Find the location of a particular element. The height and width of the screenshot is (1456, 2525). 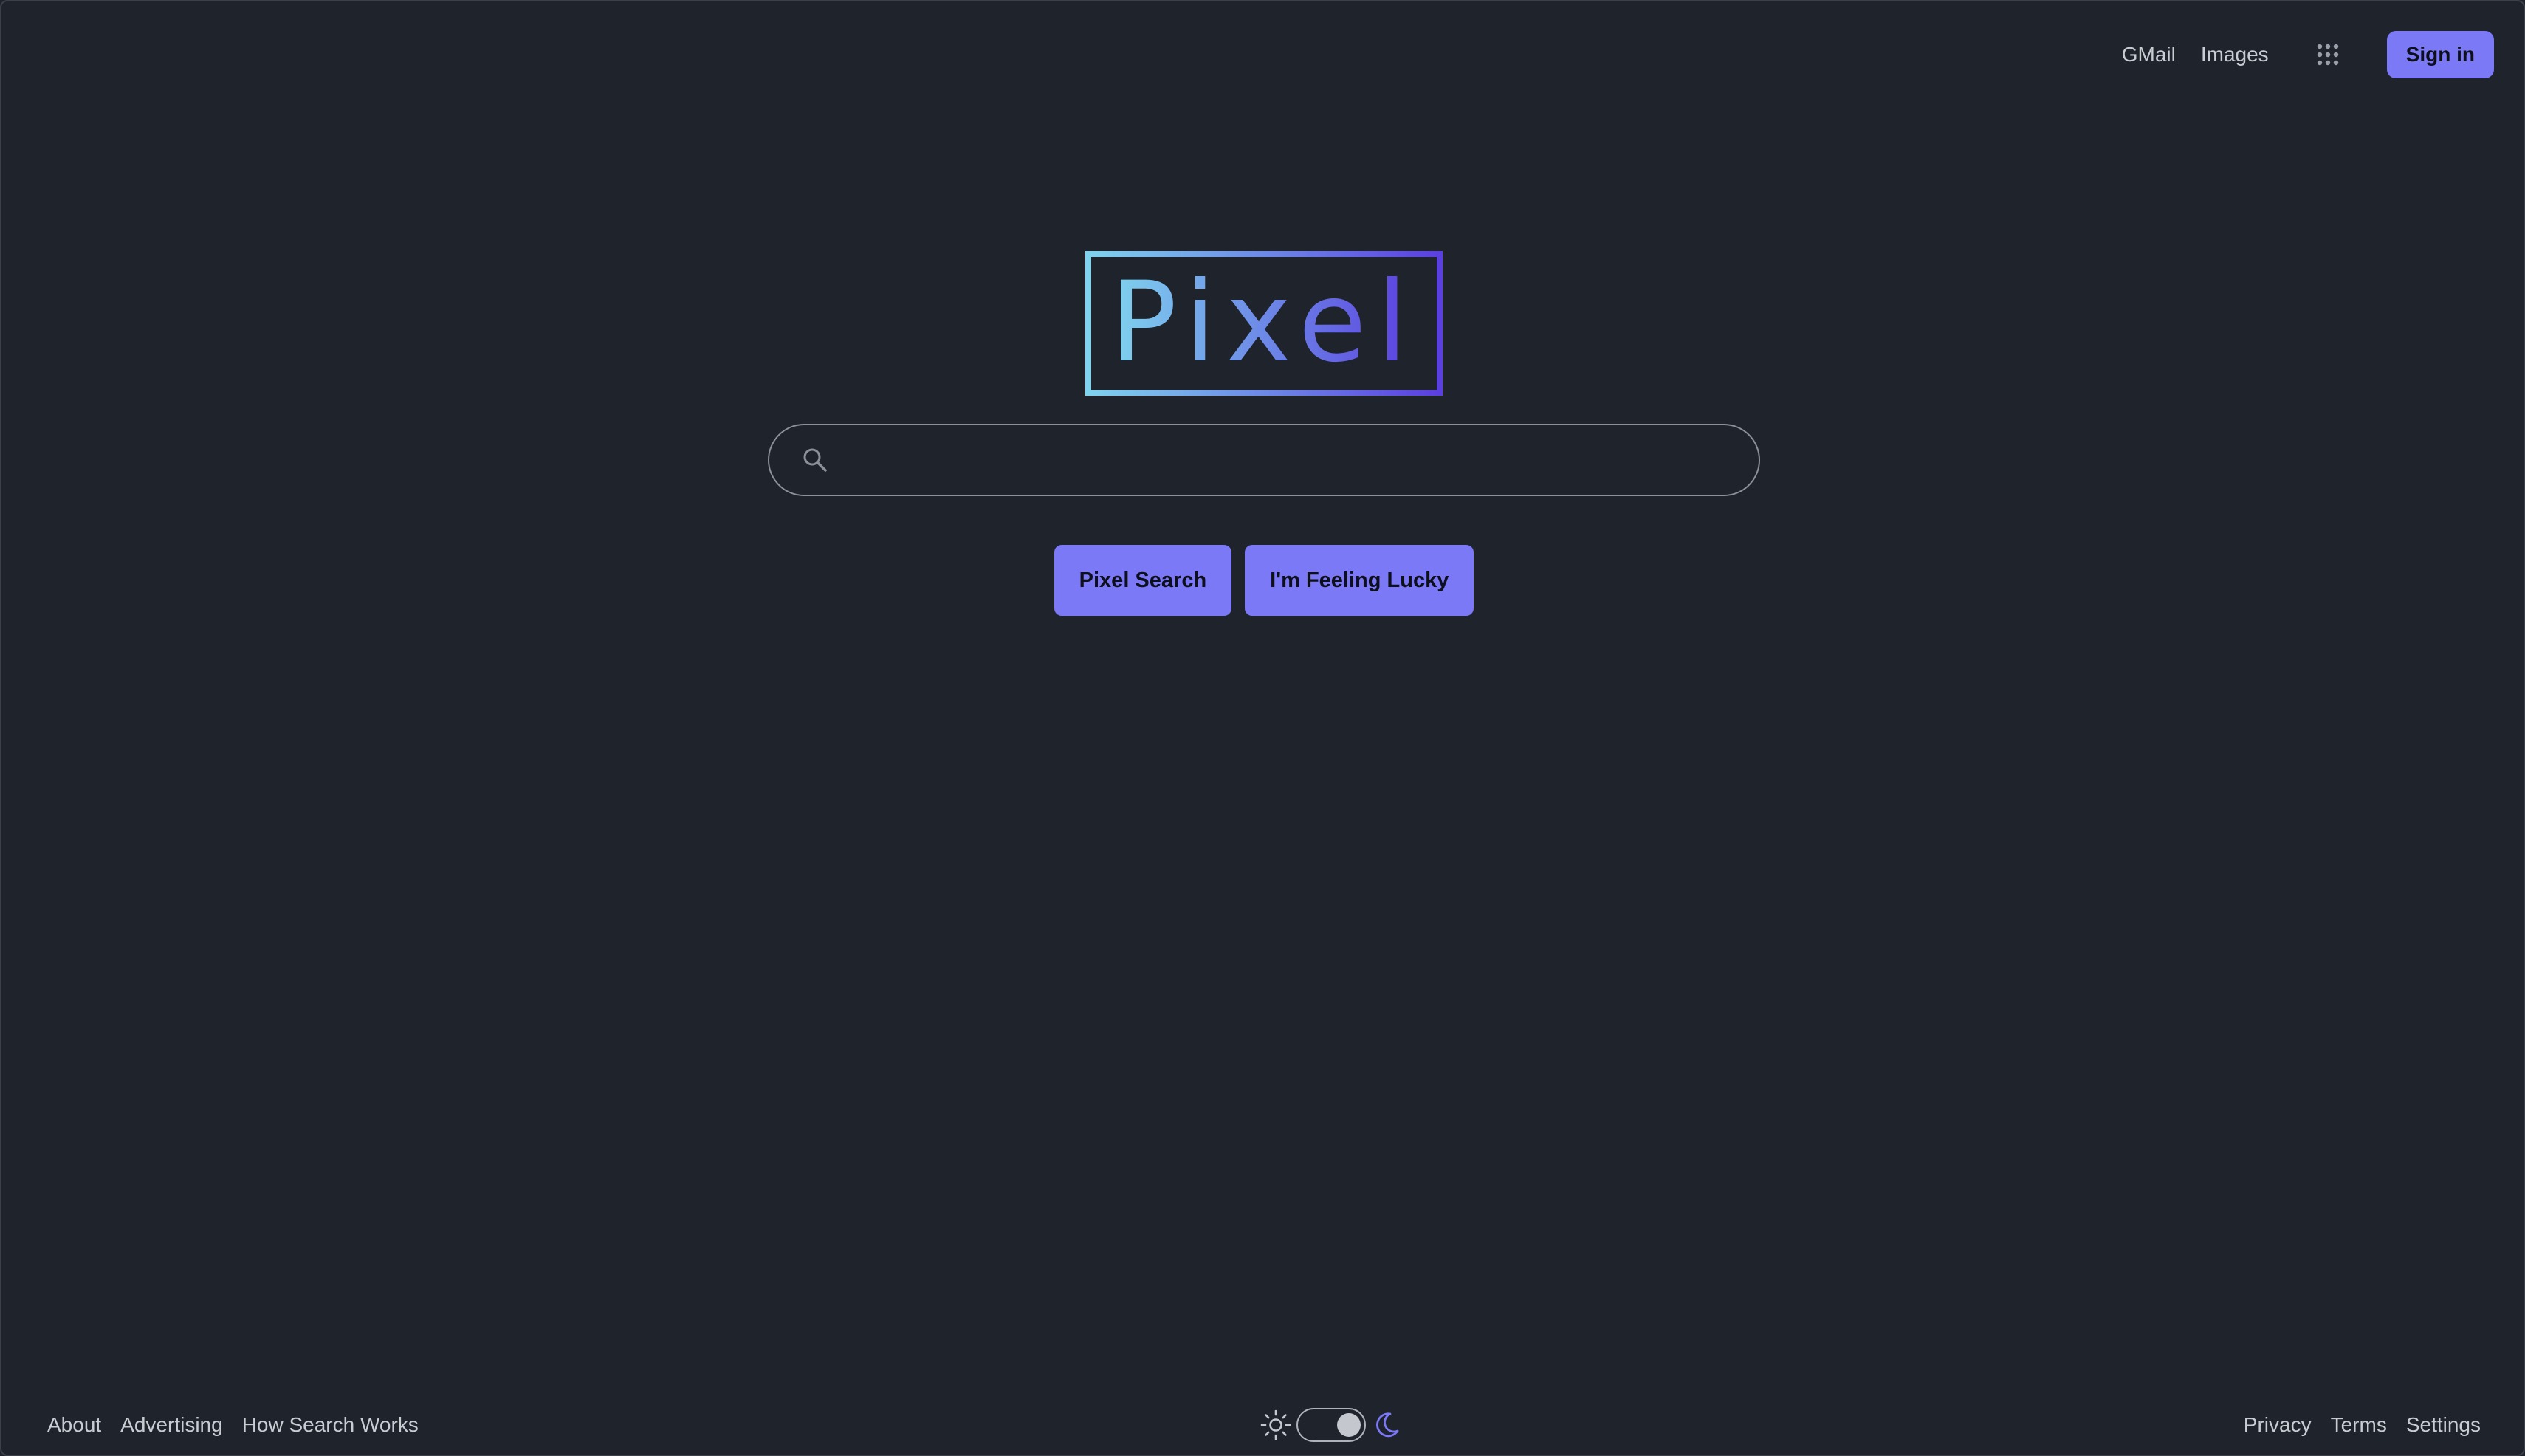

search-input is located at coordinates (1287, 460).